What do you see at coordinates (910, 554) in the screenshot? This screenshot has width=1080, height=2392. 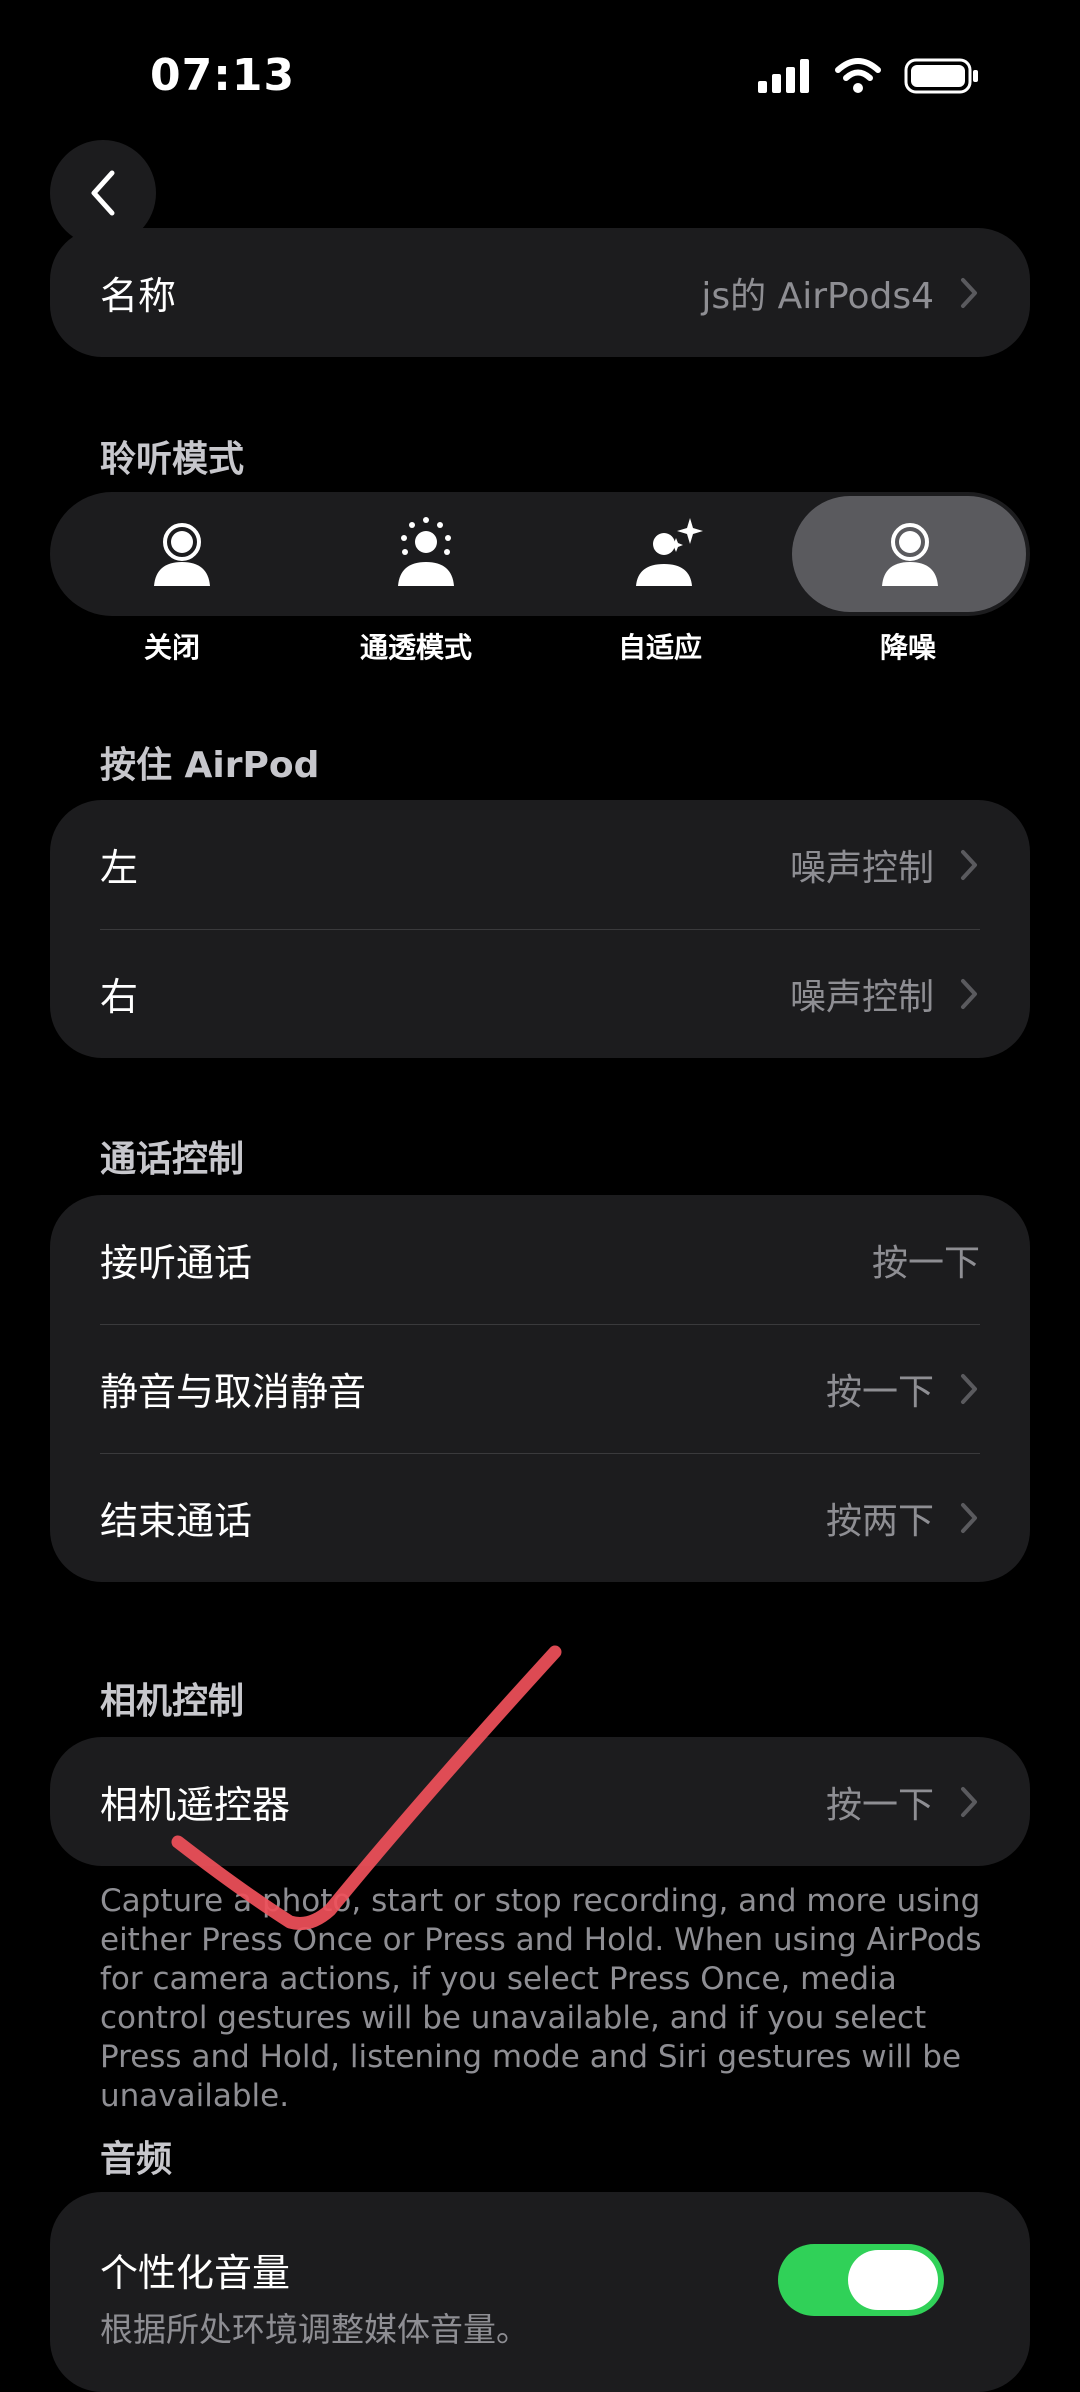 I see `person-noise-cancel-icon` at bounding box center [910, 554].